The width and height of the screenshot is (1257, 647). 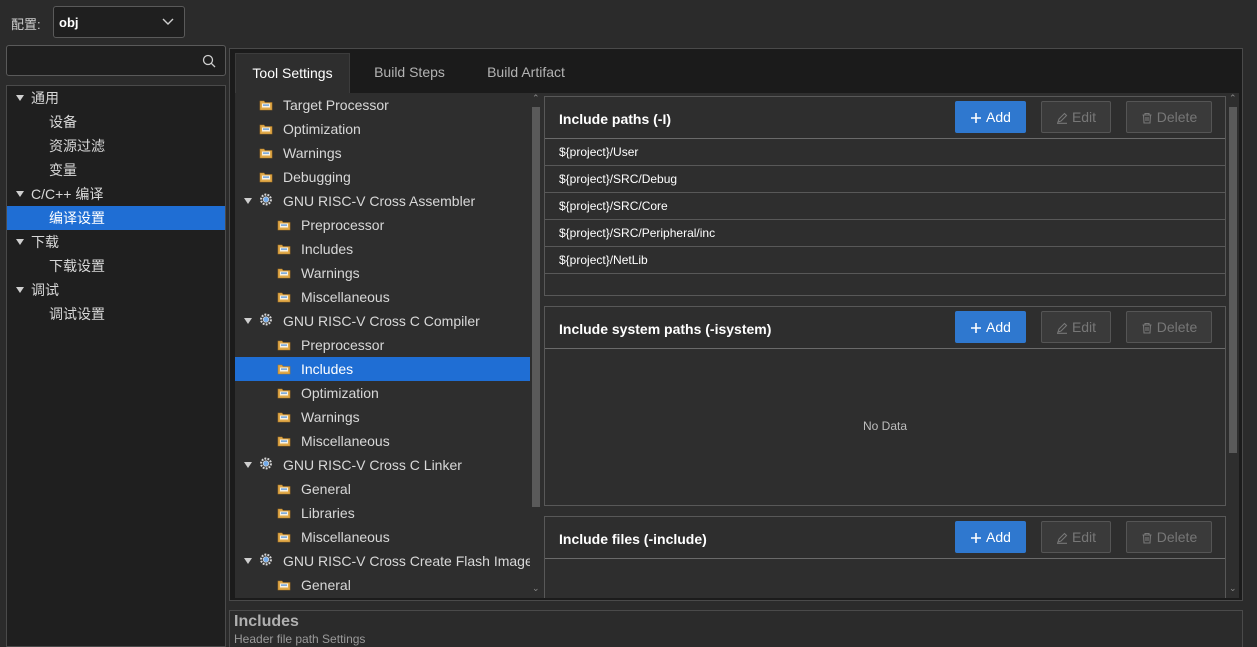 I want to click on sections-scroll-thumb, so click(x=1233, y=280).